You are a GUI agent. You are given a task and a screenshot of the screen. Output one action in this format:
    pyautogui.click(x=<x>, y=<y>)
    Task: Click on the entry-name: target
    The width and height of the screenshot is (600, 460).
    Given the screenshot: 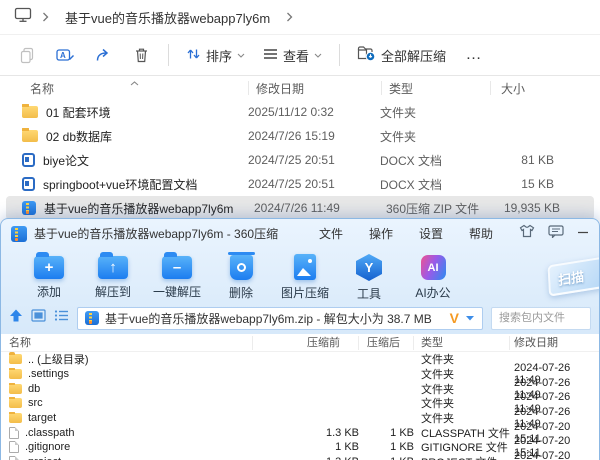 What is the action you would take?
    pyautogui.click(x=42, y=418)
    